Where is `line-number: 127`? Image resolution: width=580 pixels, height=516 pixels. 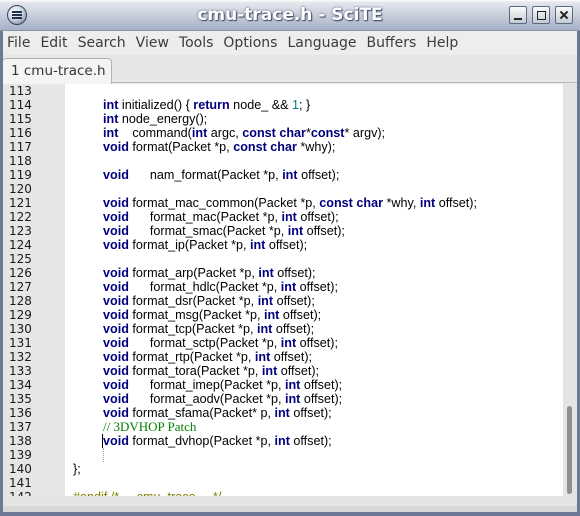 line-number: 127 is located at coordinates (20, 287).